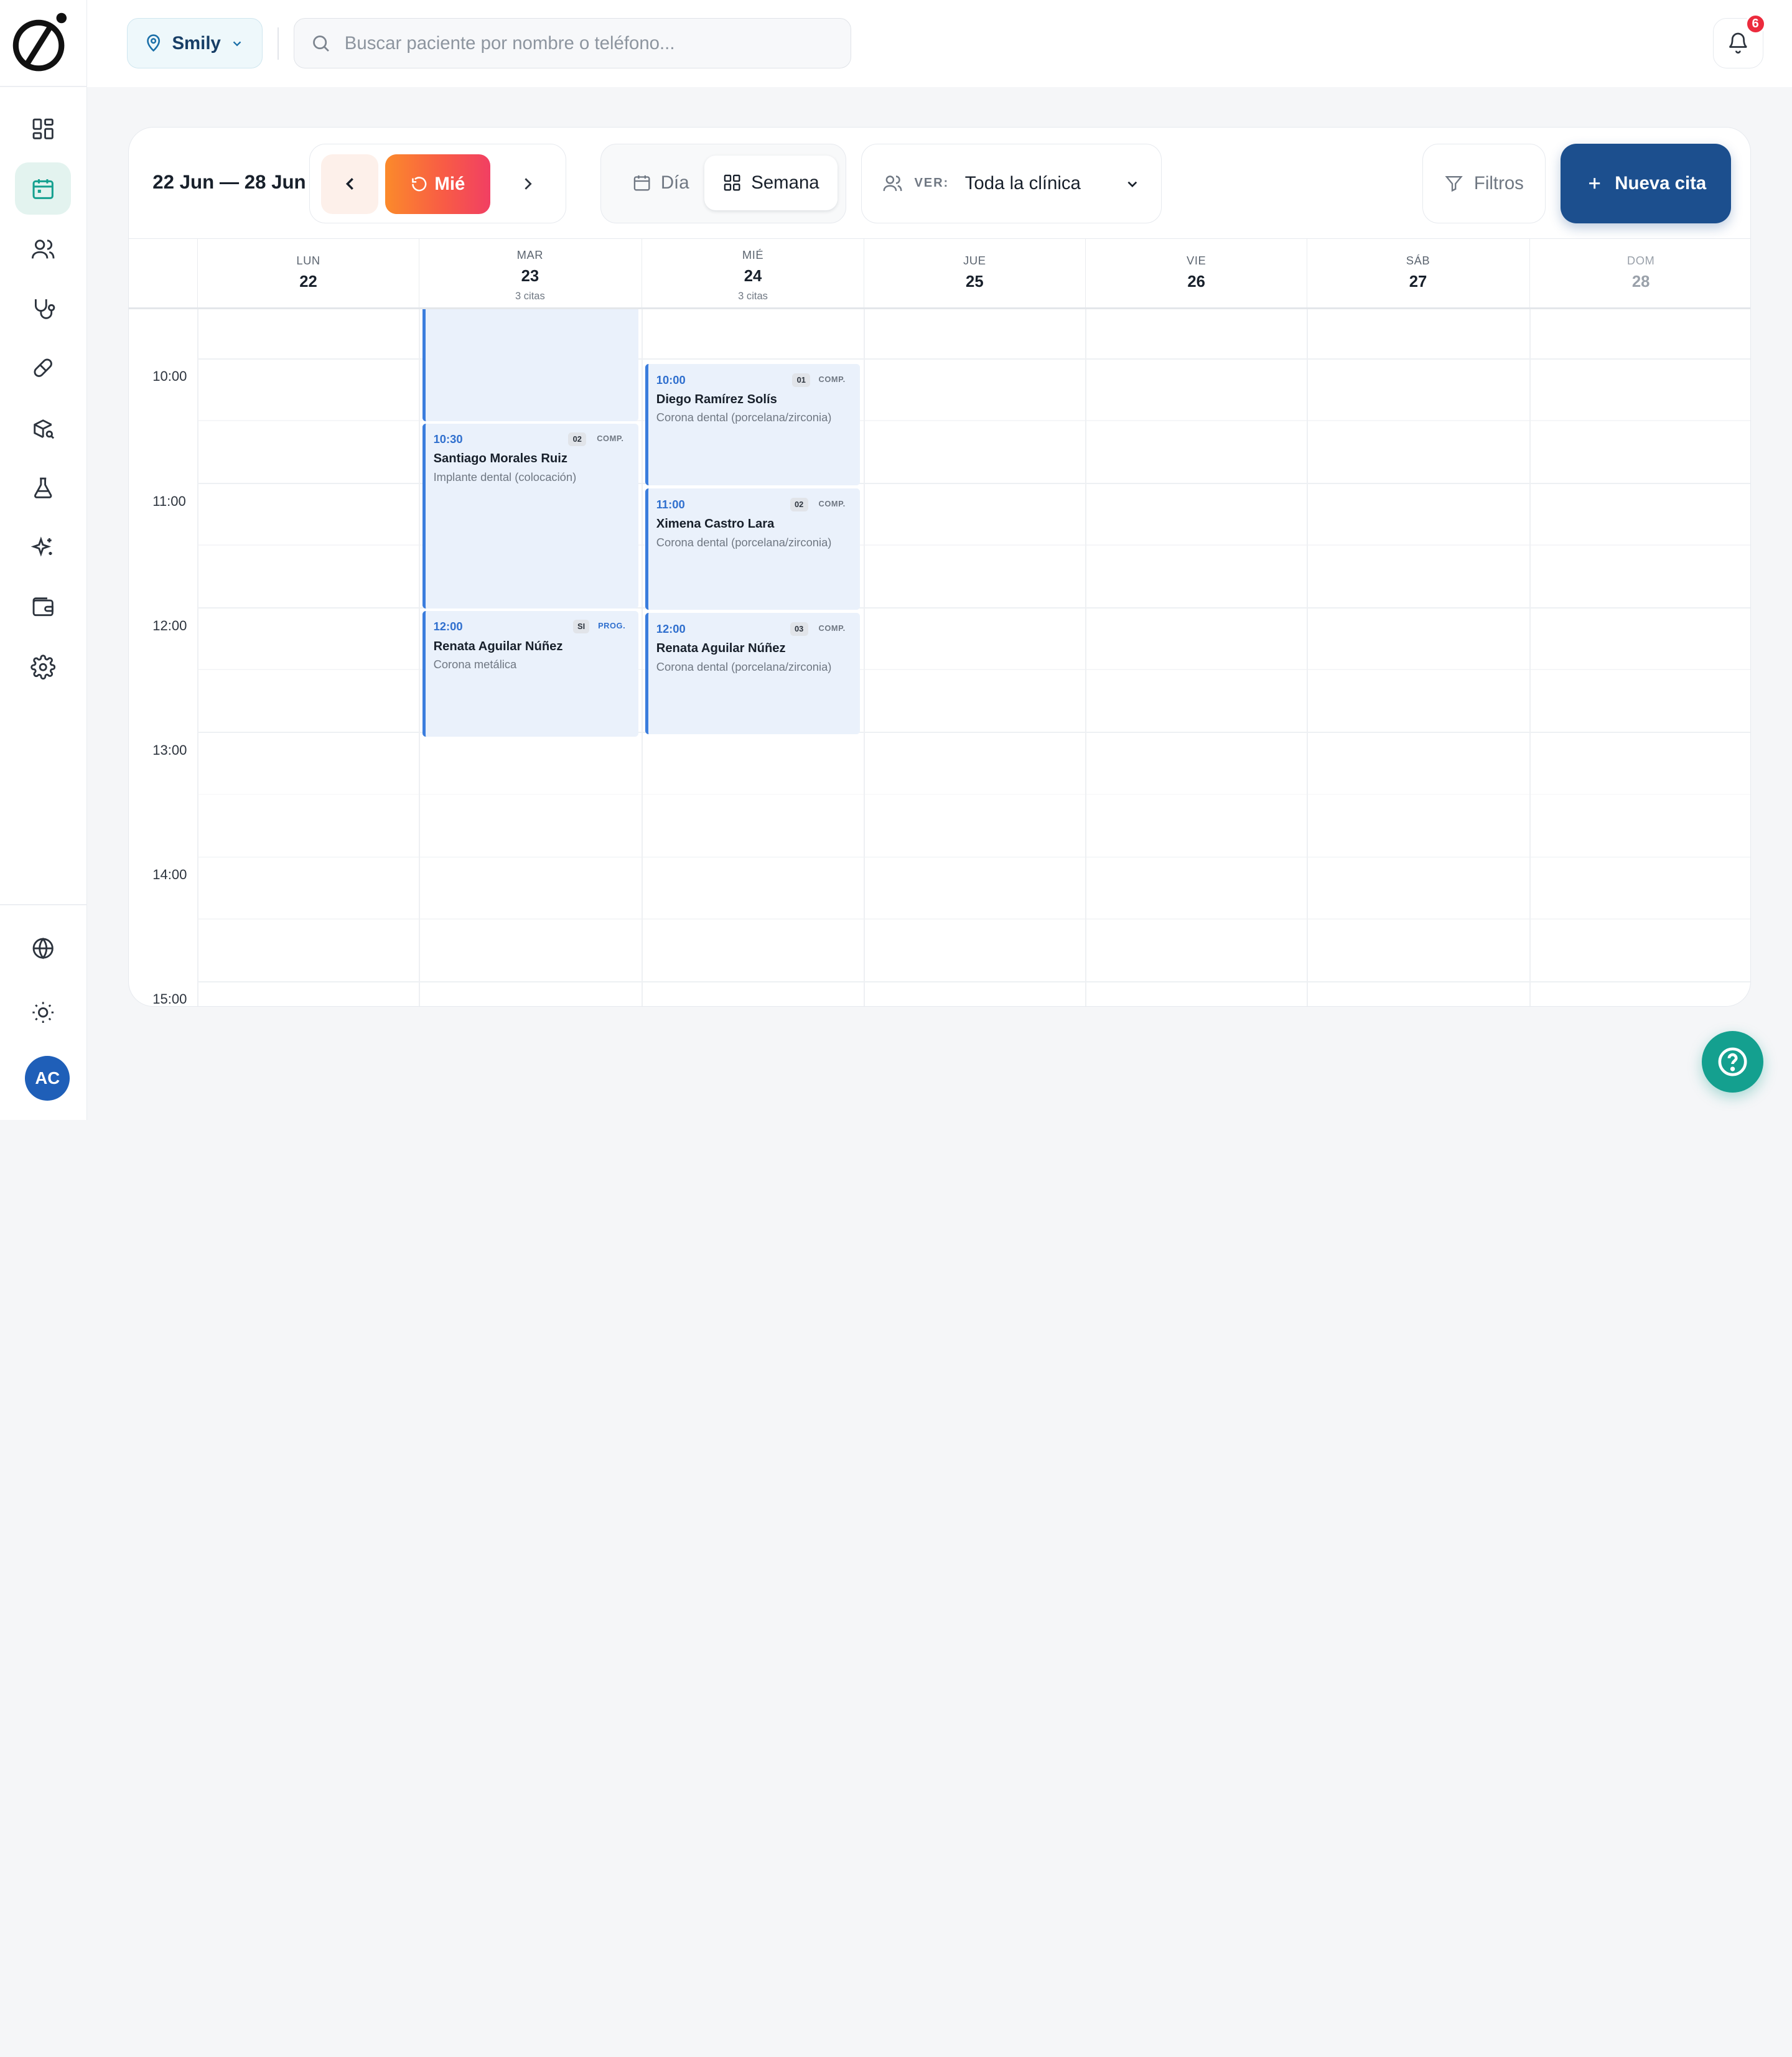  What do you see at coordinates (1498, 183) in the screenshot?
I see `filters-label: Filtros` at bounding box center [1498, 183].